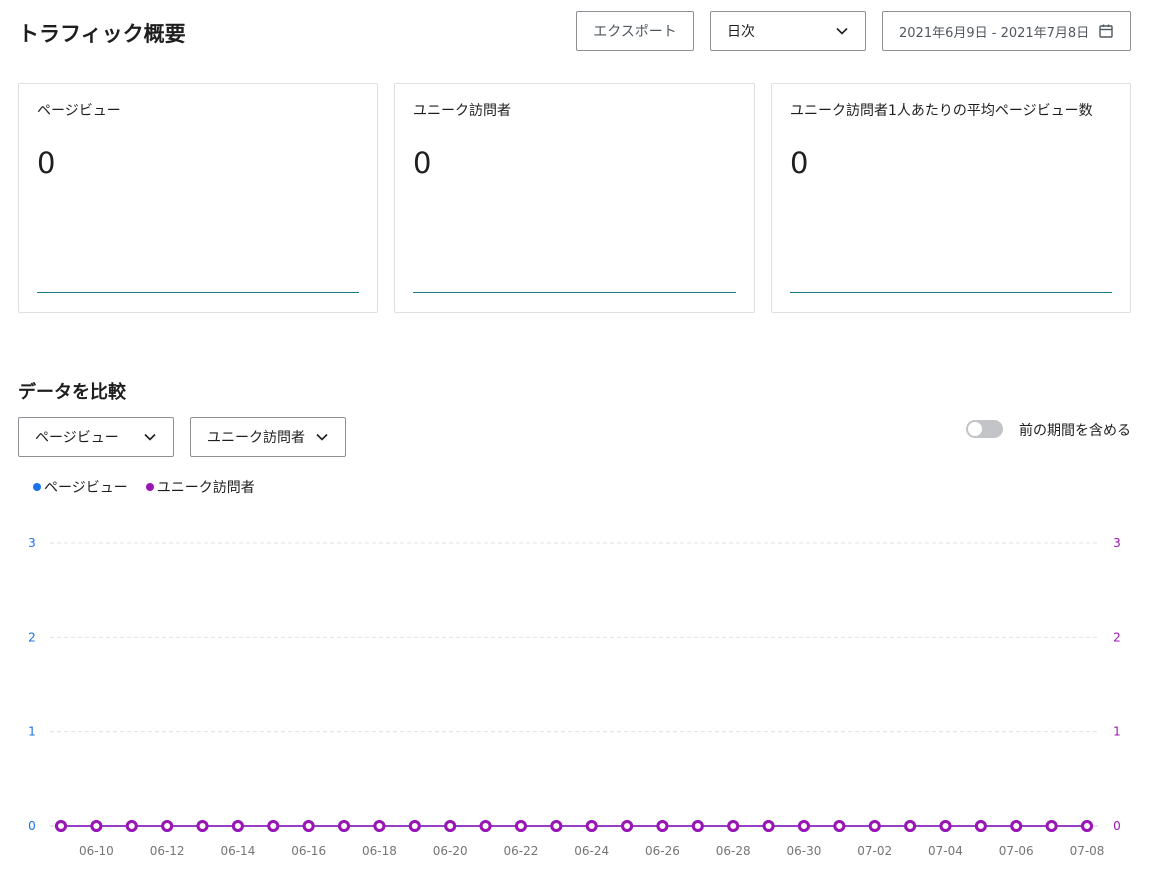 The height and width of the screenshot is (877, 1161). What do you see at coordinates (1106, 31) in the screenshot?
I see `calendar-icon` at bounding box center [1106, 31].